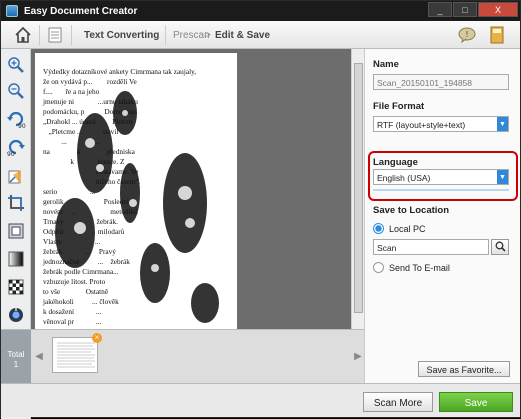  What do you see at coordinates (16, 259) in the screenshot?
I see `brightness-icon` at bounding box center [16, 259].